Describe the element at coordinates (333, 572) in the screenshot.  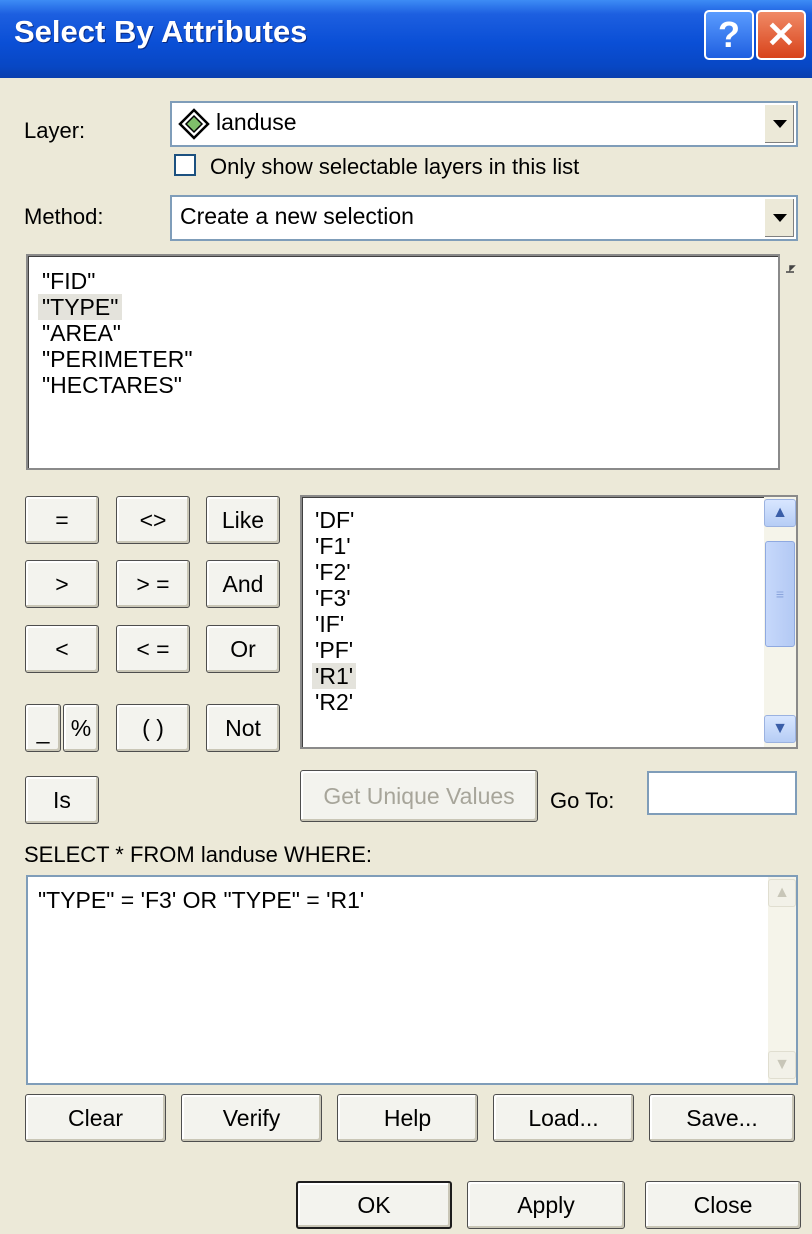
I see `value-item: 'F2'` at that location.